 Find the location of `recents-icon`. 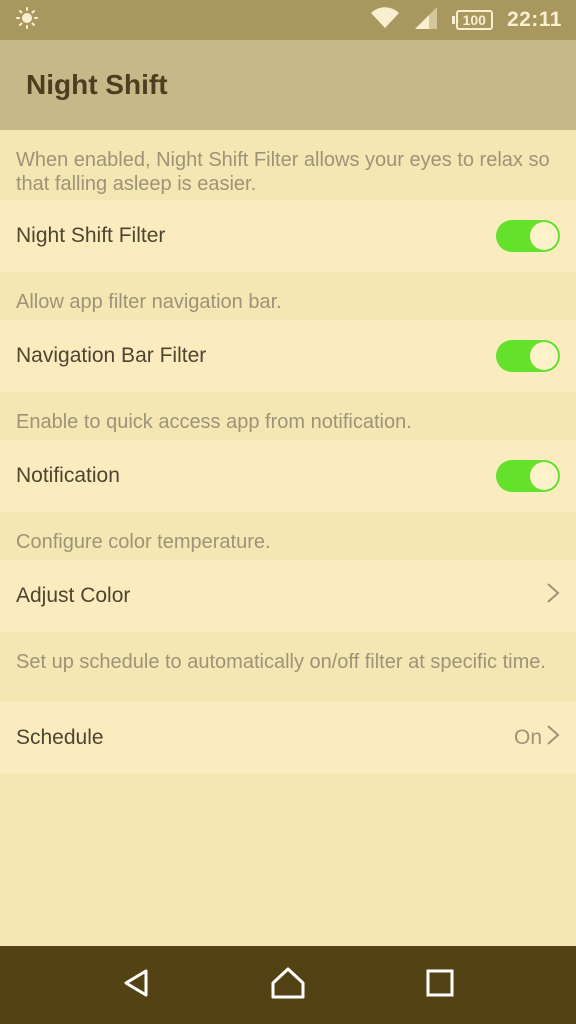

recents-icon is located at coordinates (440, 985).